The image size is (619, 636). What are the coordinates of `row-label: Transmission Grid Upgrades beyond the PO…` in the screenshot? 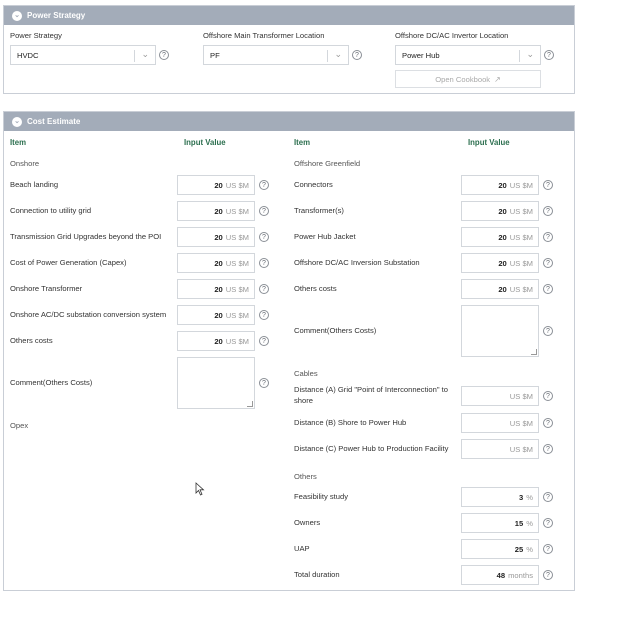 It's located at (86, 236).